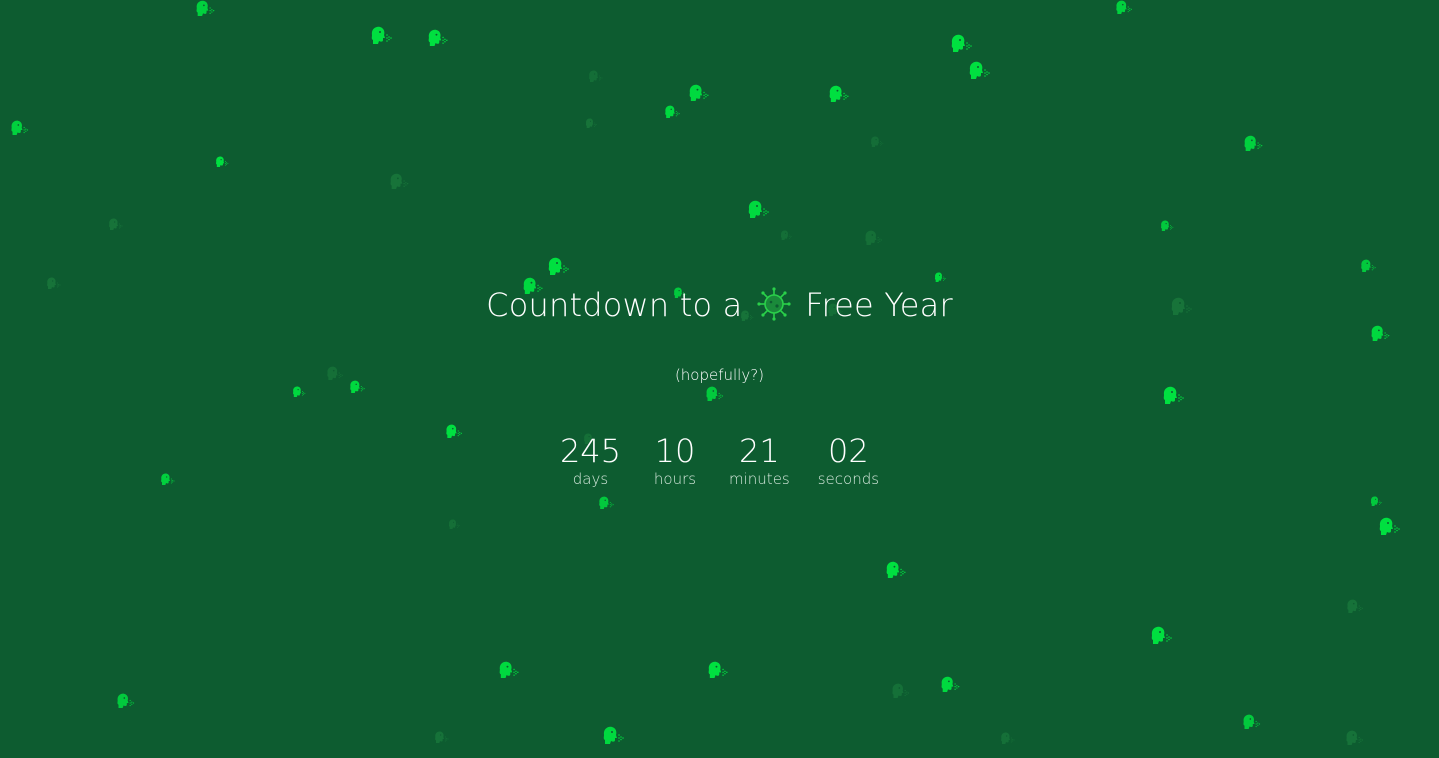 Image resolution: width=1439 pixels, height=758 pixels. Describe the element at coordinates (614, 305) in the screenshot. I see `title-text-before: Countdown to a` at that location.